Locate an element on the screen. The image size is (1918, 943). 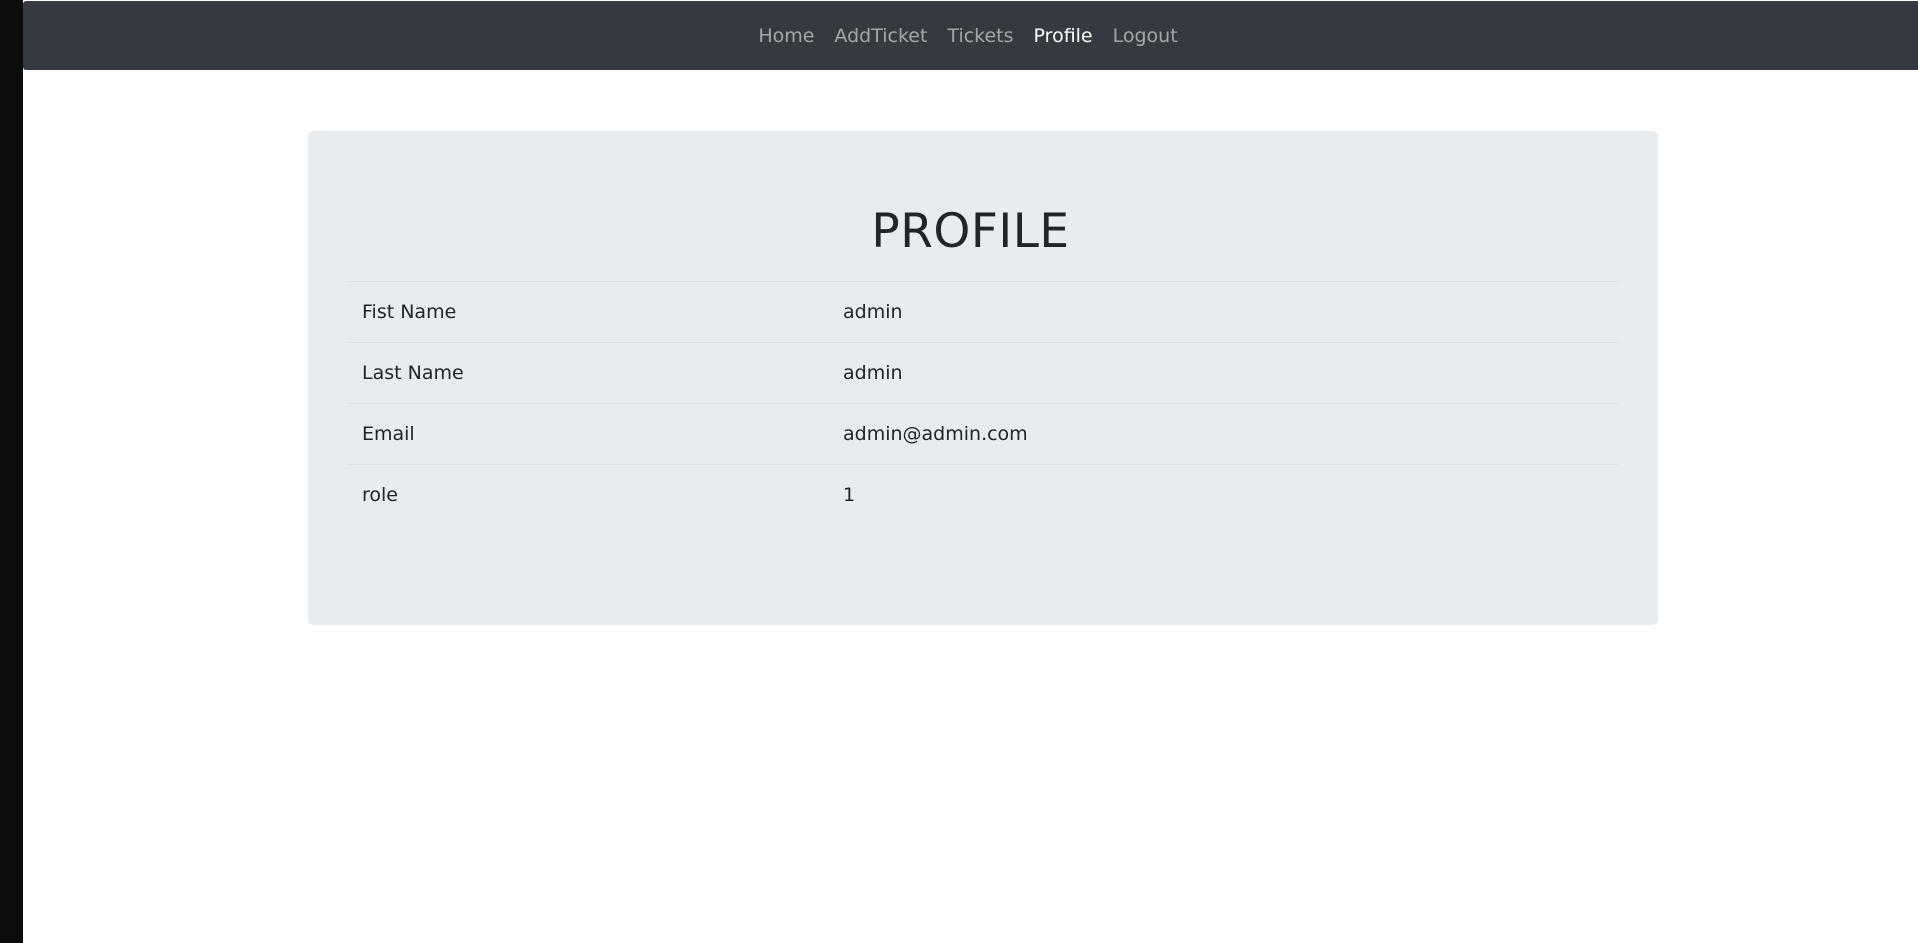
table-row: role 1 is located at coordinates (982, 494).